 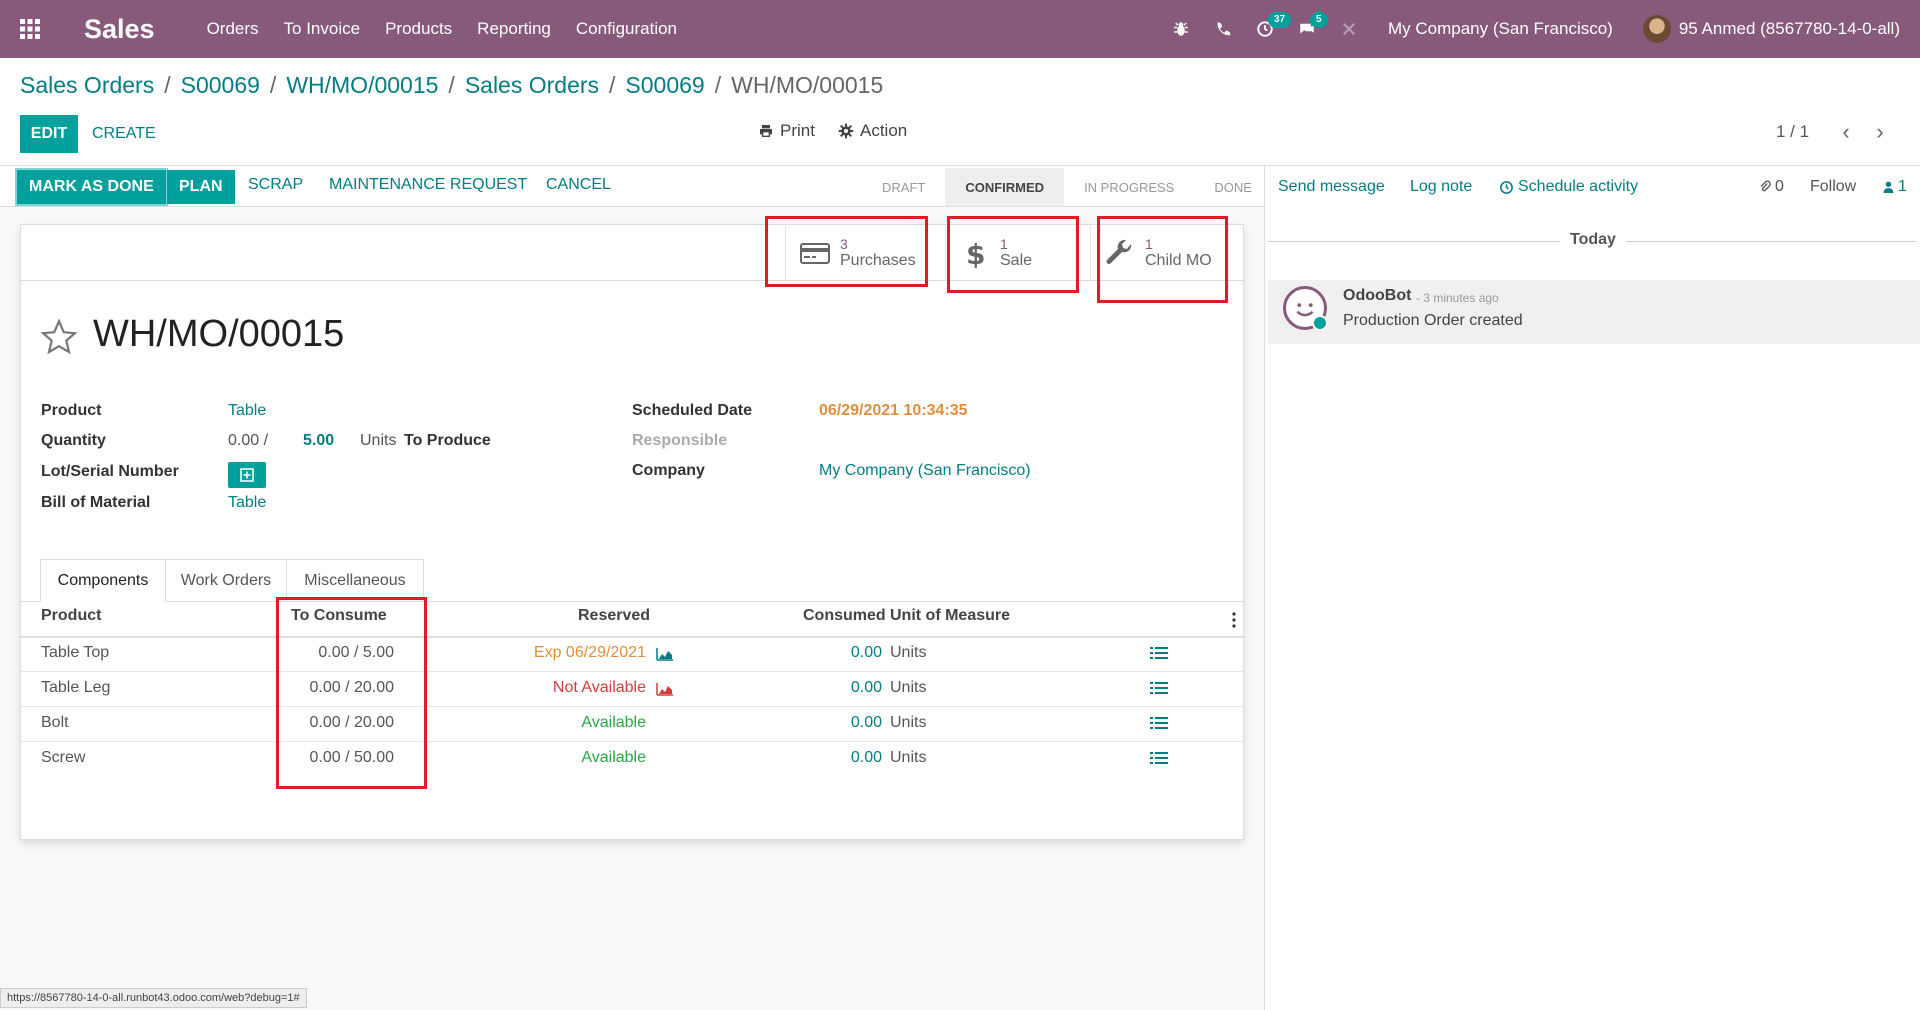 What do you see at coordinates (219, 334) in the screenshot?
I see `record-title: WH/MO/00015` at bounding box center [219, 334].